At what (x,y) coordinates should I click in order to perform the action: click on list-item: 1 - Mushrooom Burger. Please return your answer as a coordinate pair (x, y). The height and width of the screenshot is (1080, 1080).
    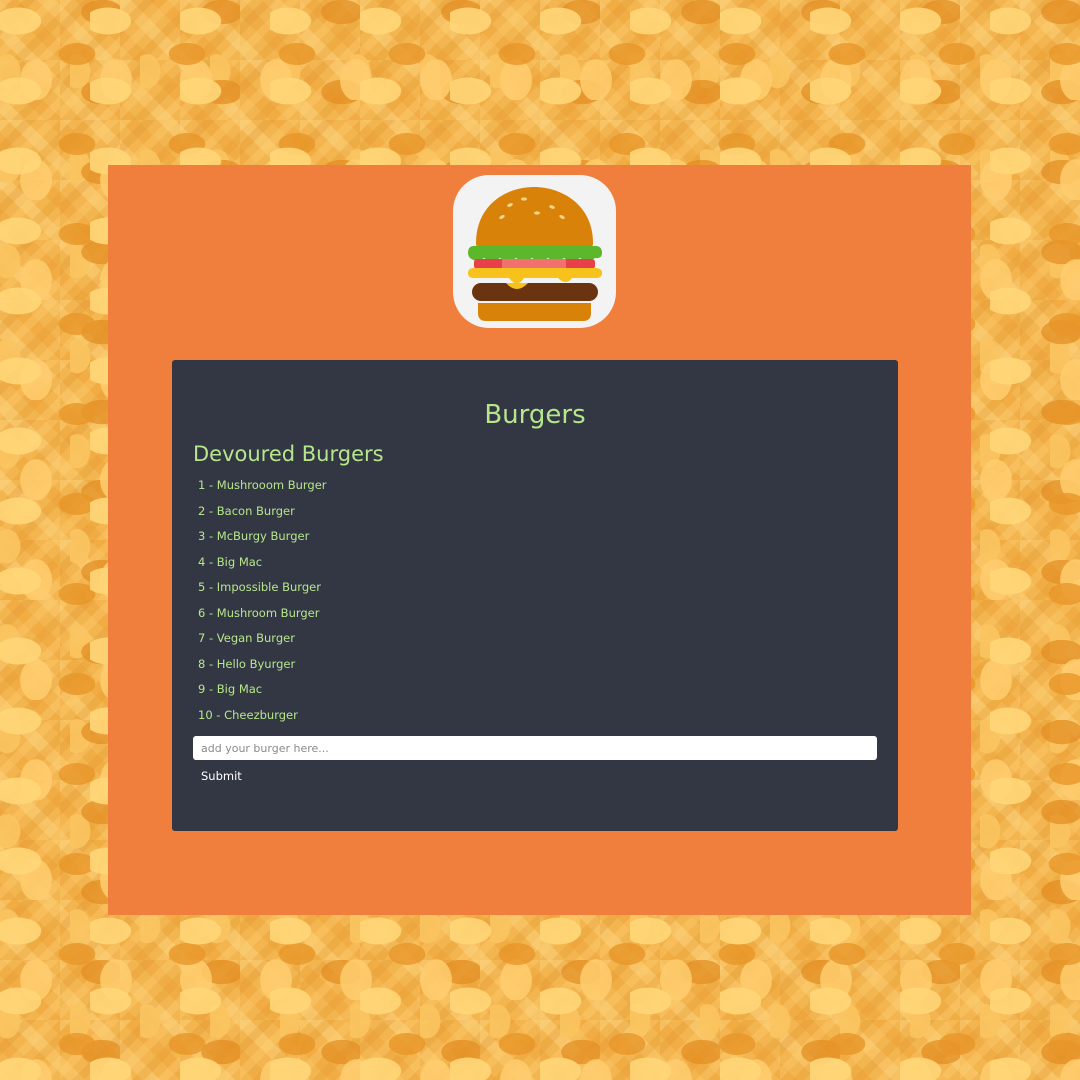
    Looking at the image, I should click on (262, 485).